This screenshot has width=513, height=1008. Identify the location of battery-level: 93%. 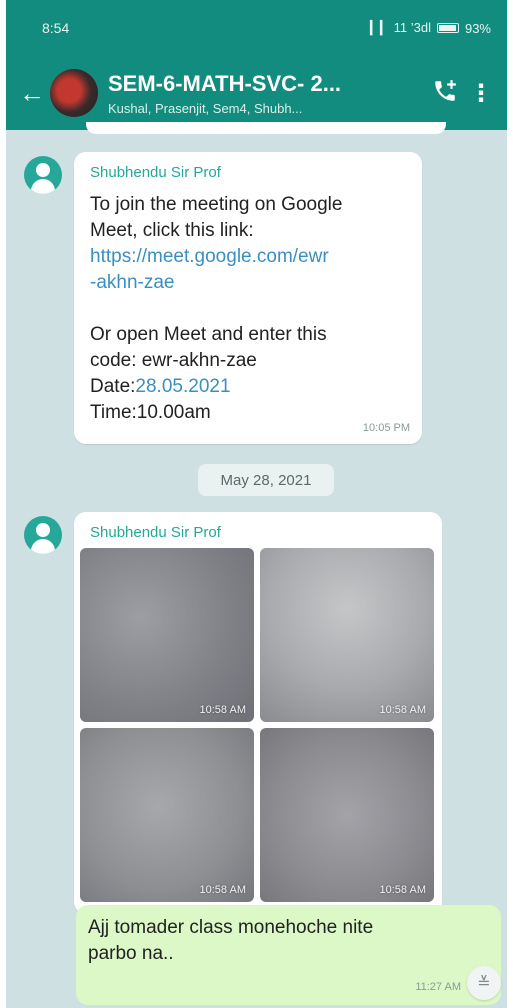
(477, 28).